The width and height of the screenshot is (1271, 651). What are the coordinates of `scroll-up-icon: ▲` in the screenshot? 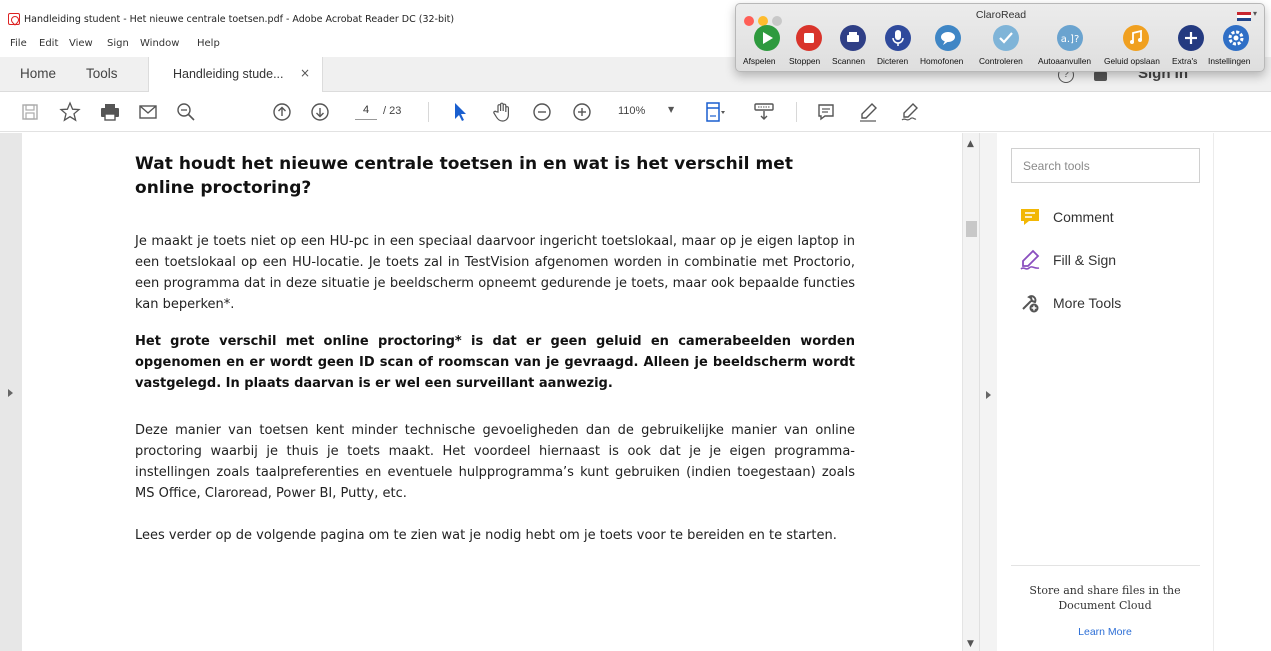 It's located at (970, 144).